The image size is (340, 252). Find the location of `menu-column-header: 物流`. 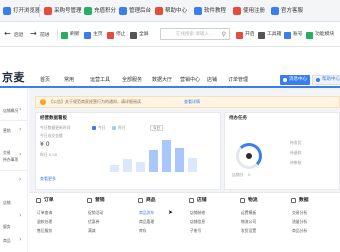

menu-column-header: 物流 is located at coordinates (249, 200).